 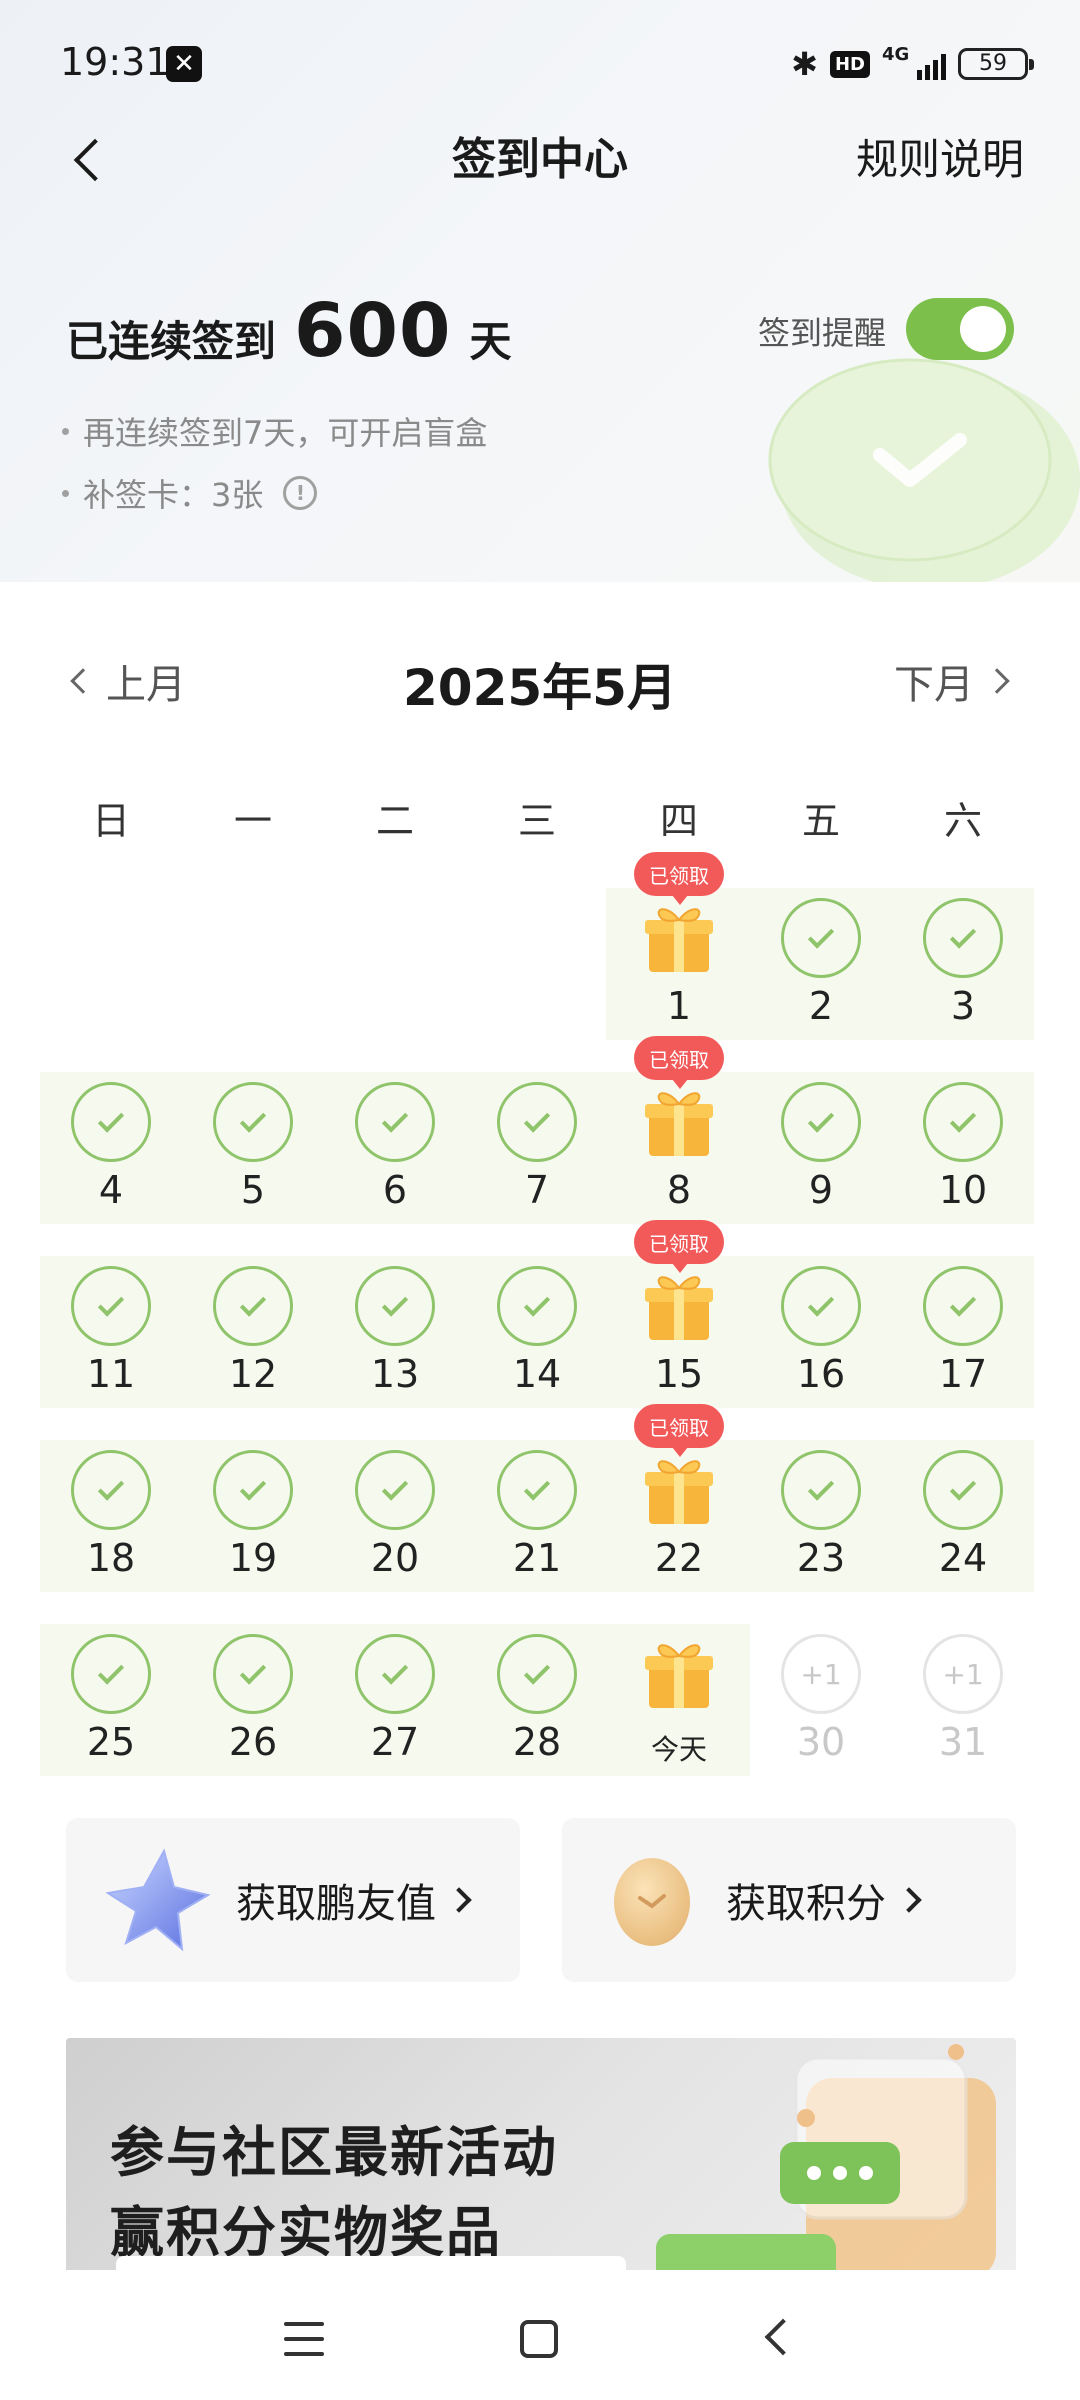 I want to click on next-month-button: 下月, so click(x=952, y=681).